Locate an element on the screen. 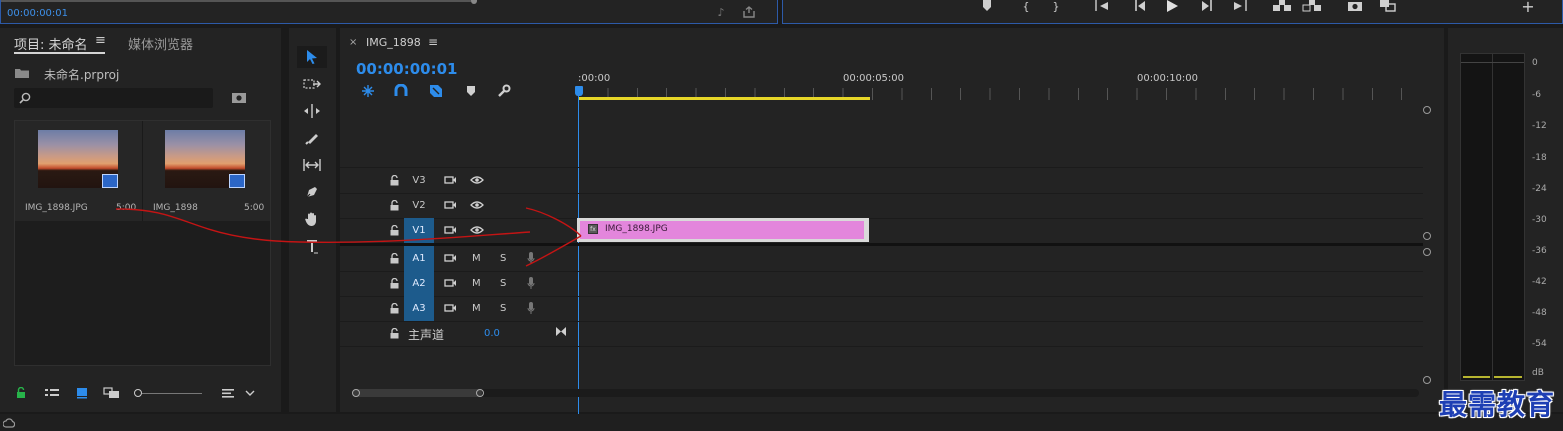 This screenshot has width=1563, height=431. unlock-icon is located at coordinates (21, 393).